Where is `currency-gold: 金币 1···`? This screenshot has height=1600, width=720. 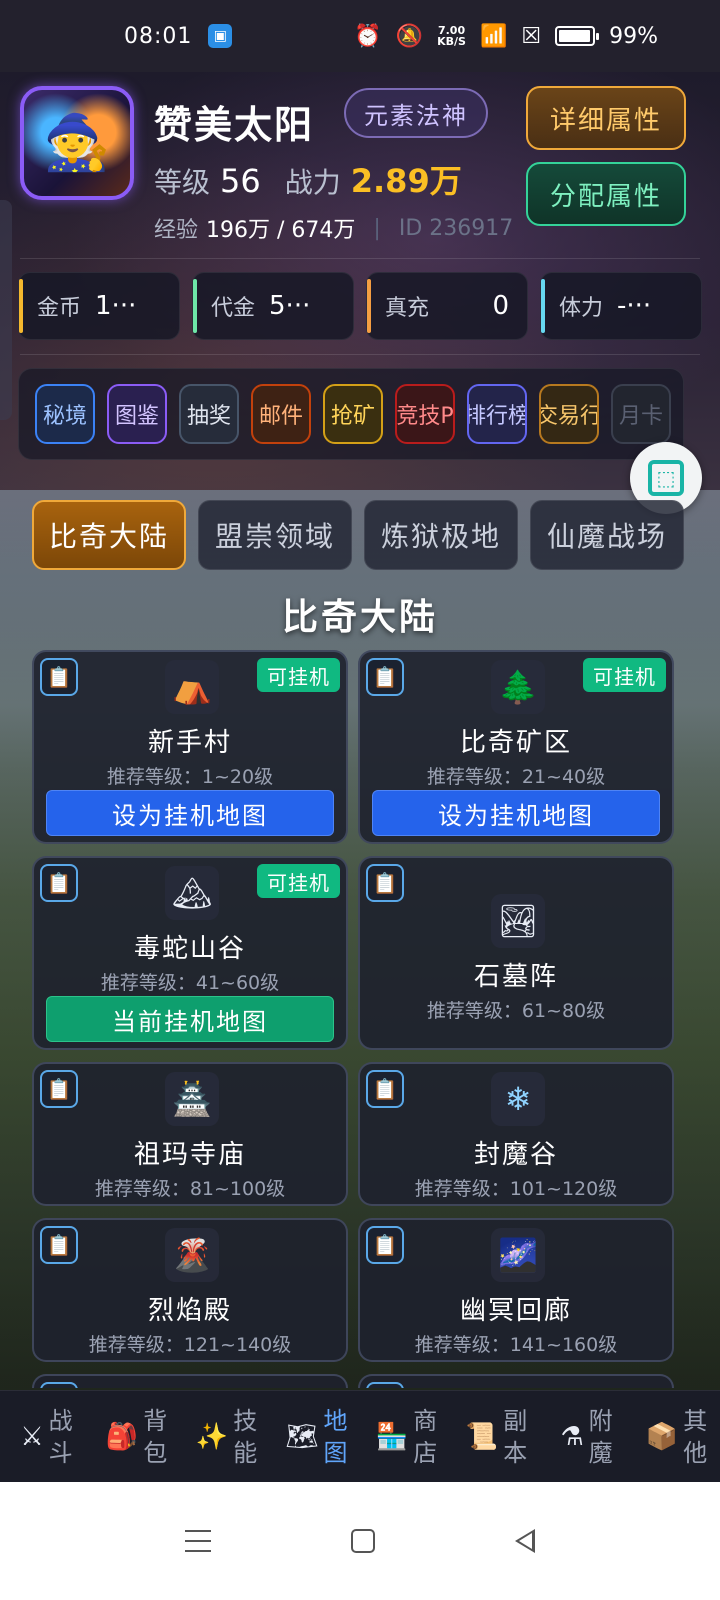 currency-gold: 金币 1··· is located at coordinates (99, 306).